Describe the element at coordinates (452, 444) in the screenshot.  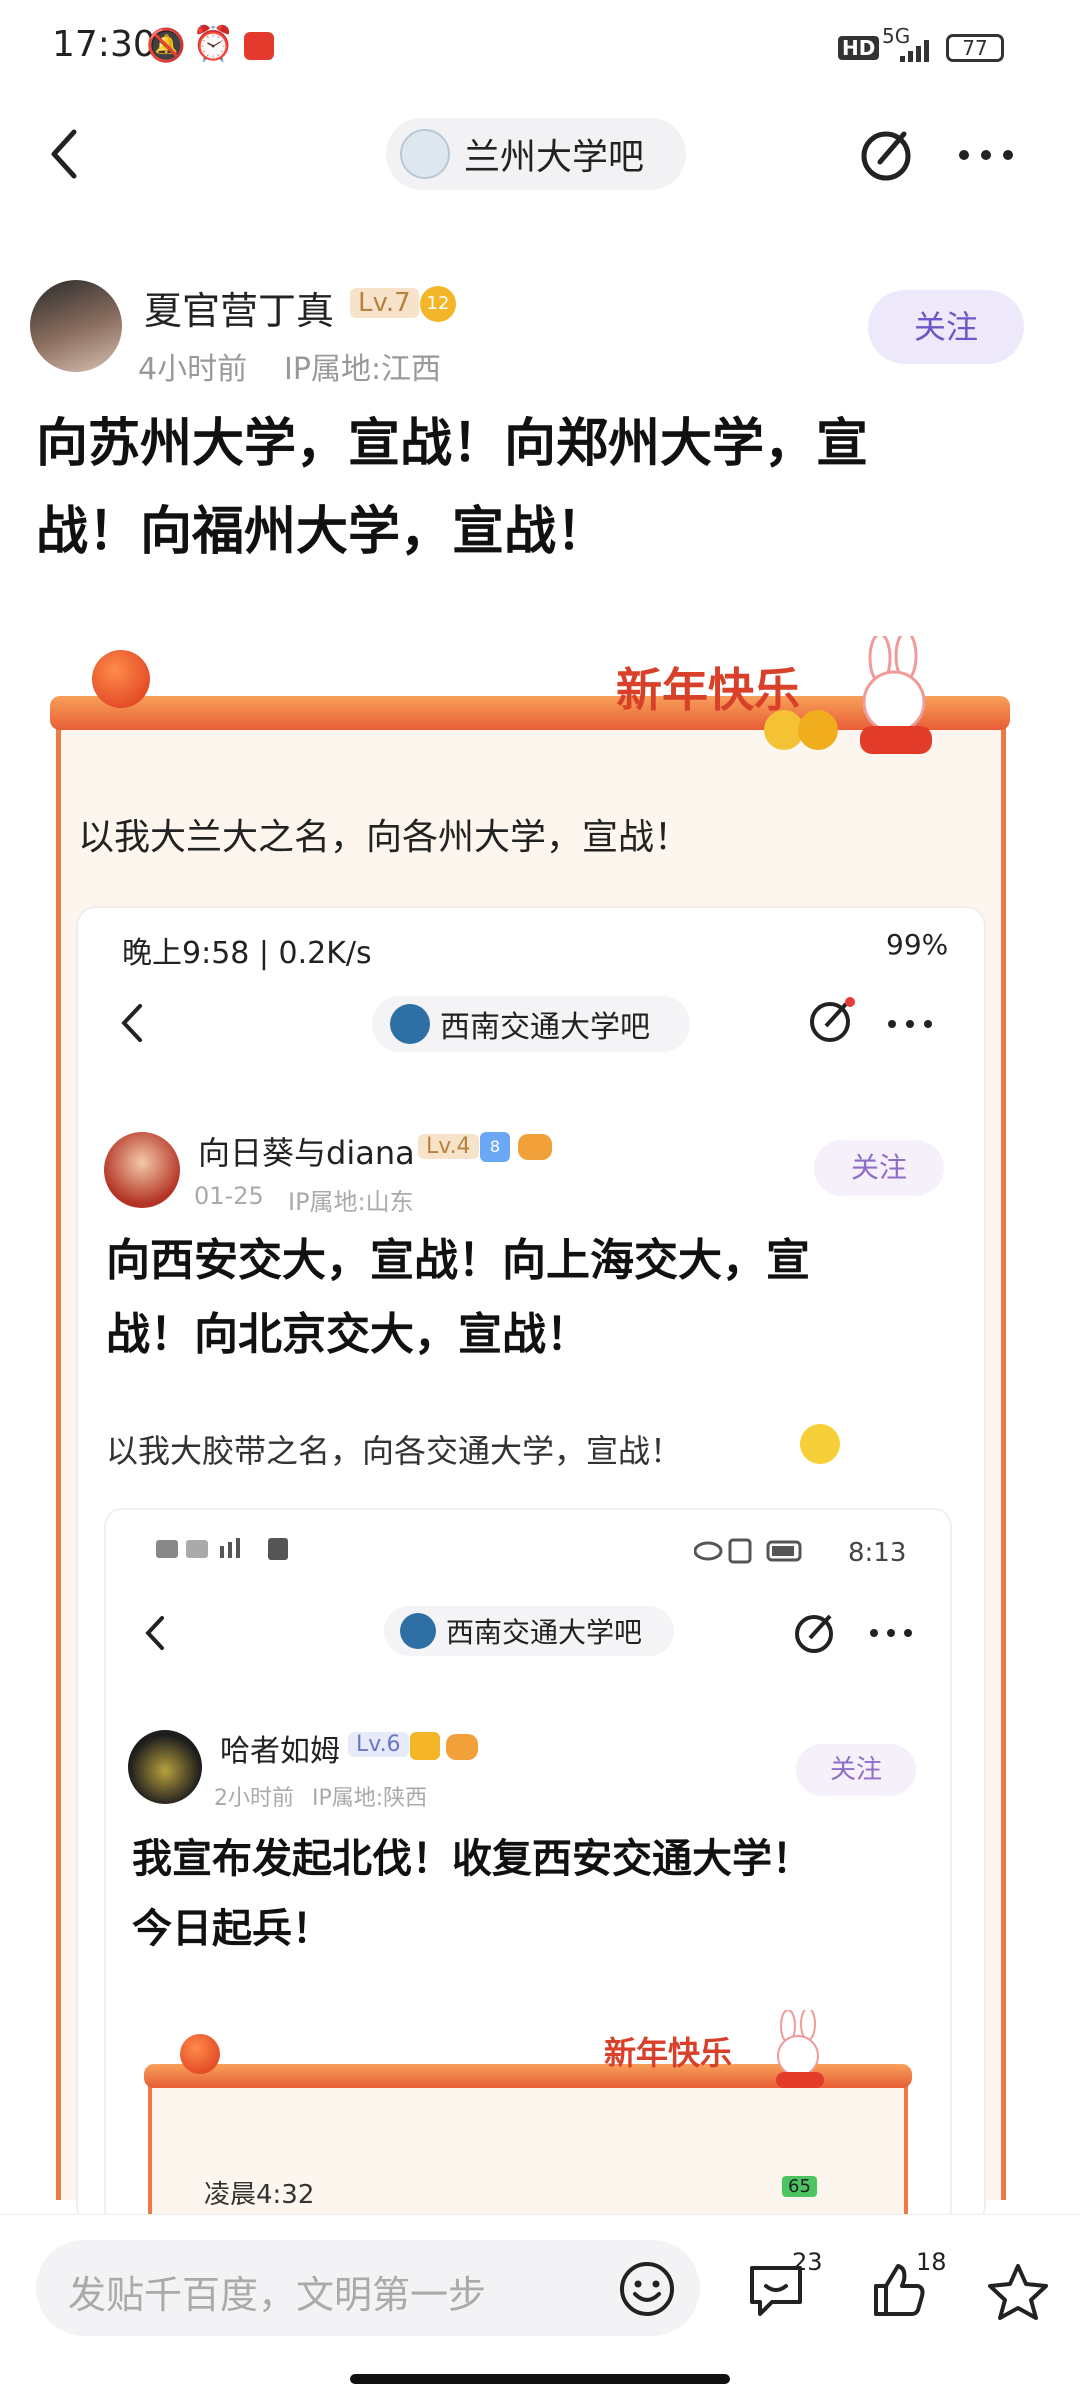
I see `post-title-line-1: 向苏州大学，宣战！向郑州大学，宣` at that location.